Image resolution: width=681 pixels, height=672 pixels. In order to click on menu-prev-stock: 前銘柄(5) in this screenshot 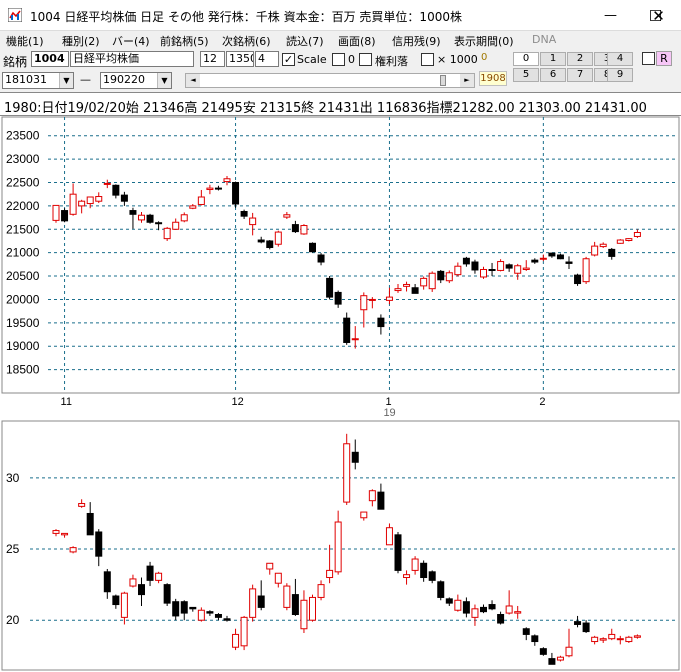, I will do `click(184, 41)`.